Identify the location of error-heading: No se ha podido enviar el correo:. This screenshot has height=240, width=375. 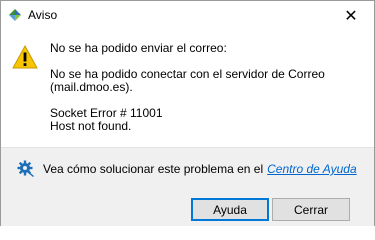
(138, 48).